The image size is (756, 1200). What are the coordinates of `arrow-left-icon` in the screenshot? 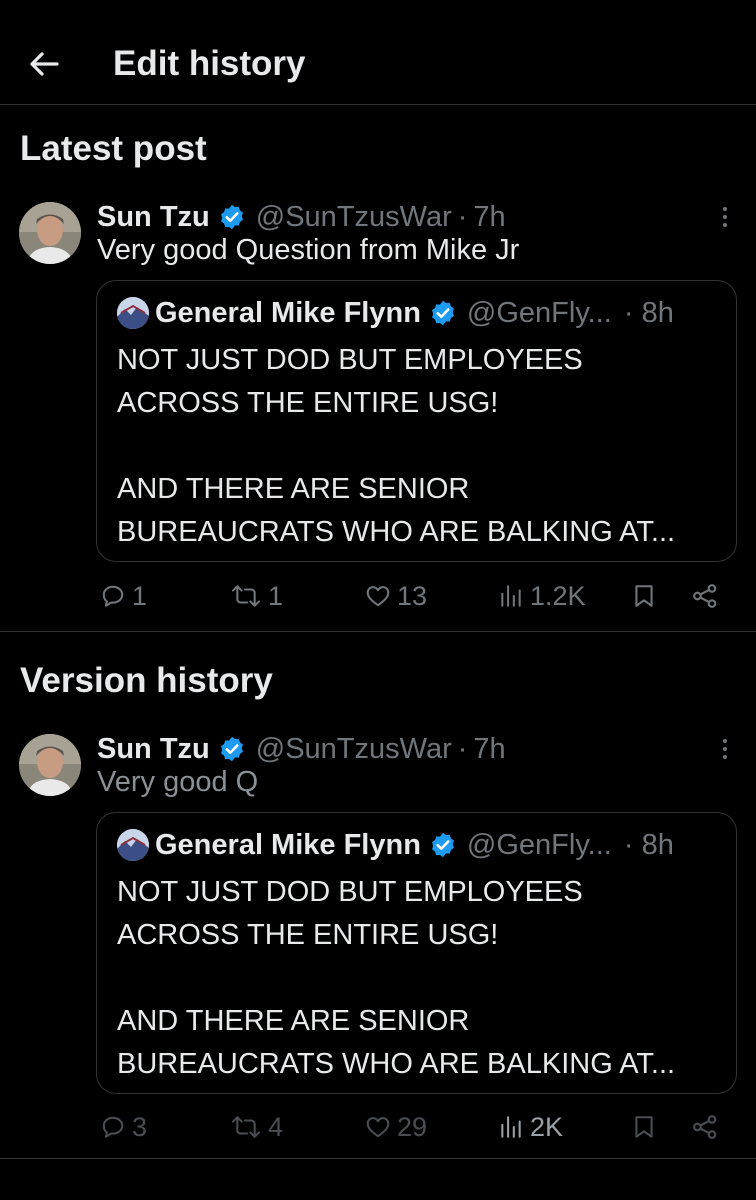 It's located at (44, 64).